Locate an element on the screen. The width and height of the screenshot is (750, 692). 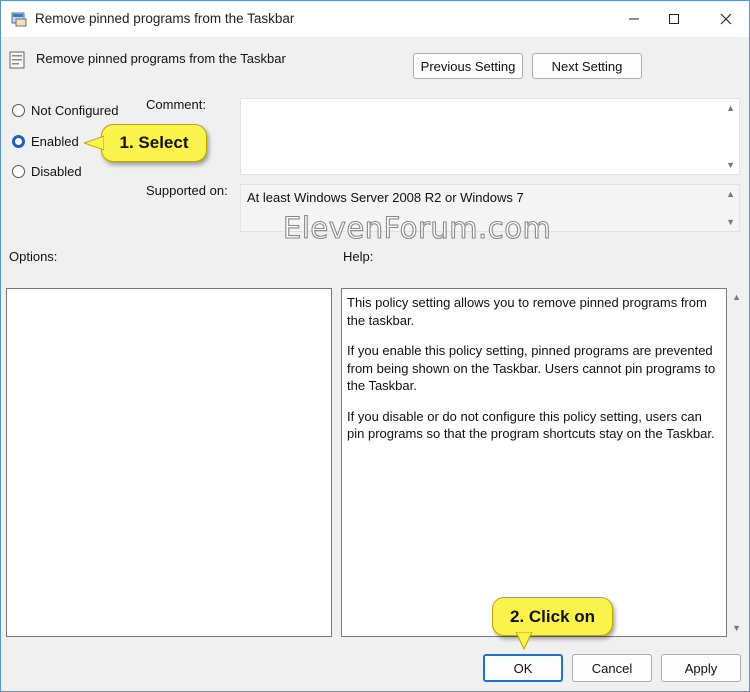
window-title: Remove pinned programs from the Taskbar is located at coordinates (165, 18).